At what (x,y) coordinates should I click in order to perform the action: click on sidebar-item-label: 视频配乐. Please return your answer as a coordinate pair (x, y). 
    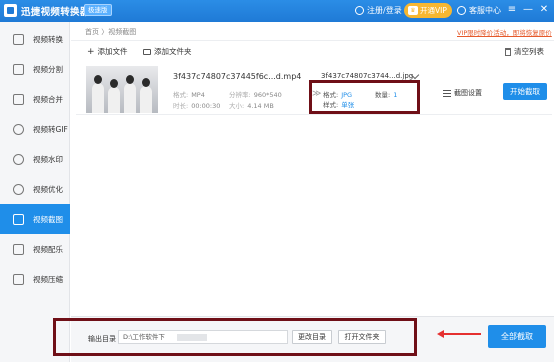
    Looking at the image, I should click on (48, 249).